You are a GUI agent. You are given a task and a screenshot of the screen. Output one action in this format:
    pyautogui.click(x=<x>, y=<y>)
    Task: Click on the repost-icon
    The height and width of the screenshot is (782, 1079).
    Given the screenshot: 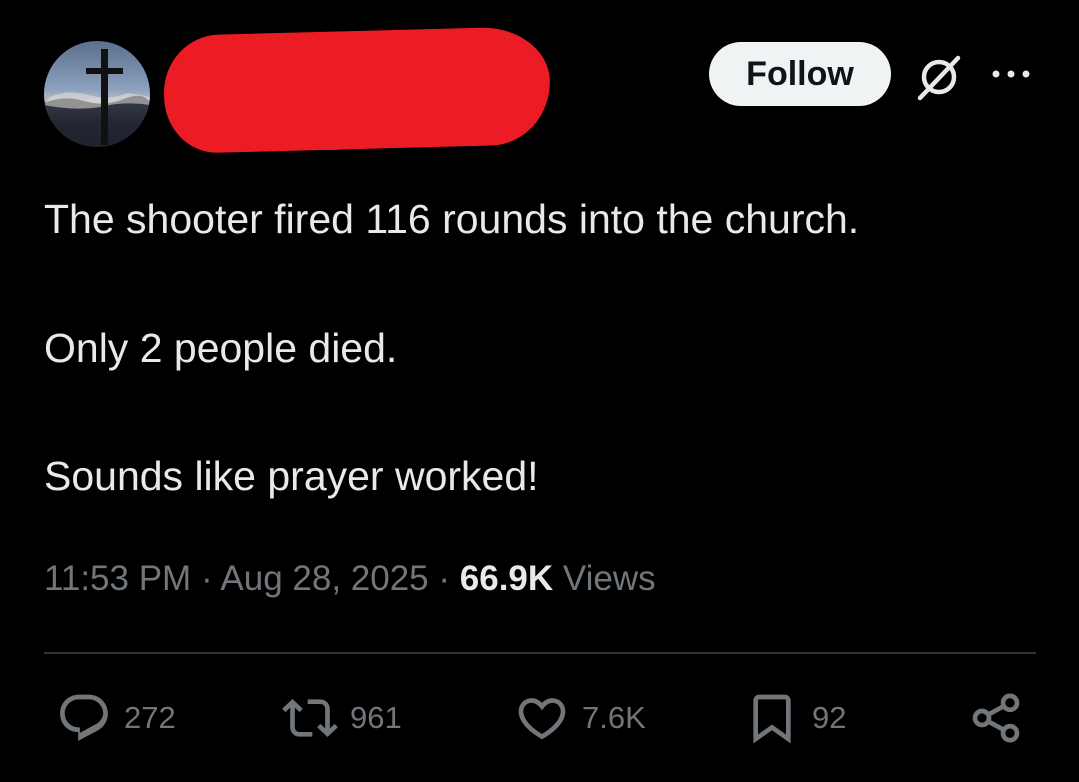 What is the action you would take?
    pyautogui.click(x=310, y=718)
    